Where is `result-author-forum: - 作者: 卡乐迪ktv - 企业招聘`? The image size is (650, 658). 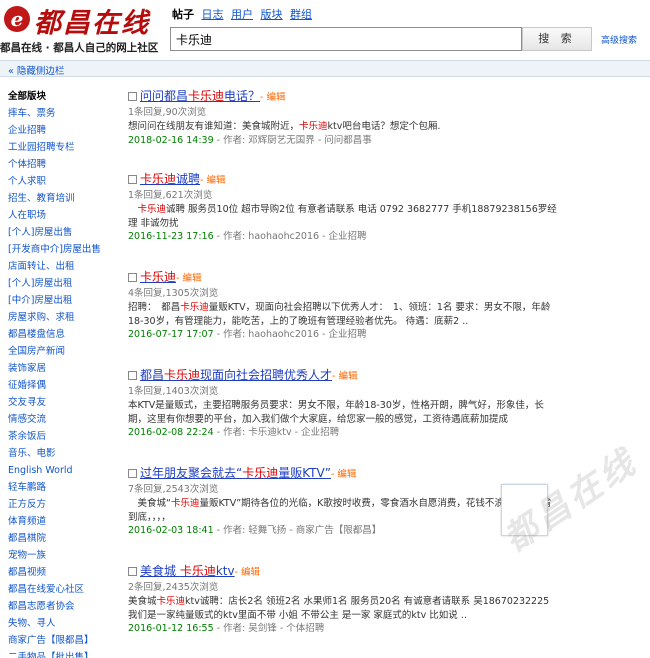
result-author-forum: - 作者: 卡乐迪ktv - 企业招聘 is located at coordinates (277, 432).